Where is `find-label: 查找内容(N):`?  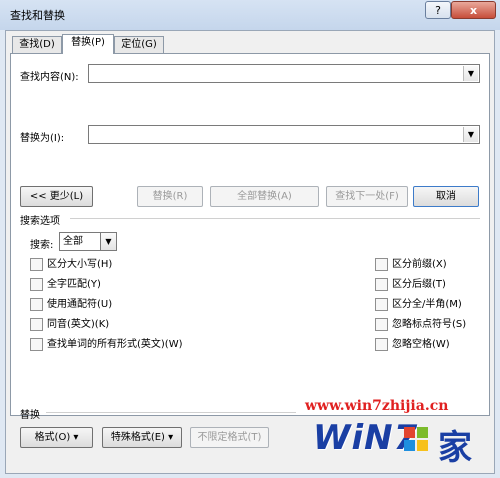 find-label: 查找内容(N): is located at coordinates (49, 77).